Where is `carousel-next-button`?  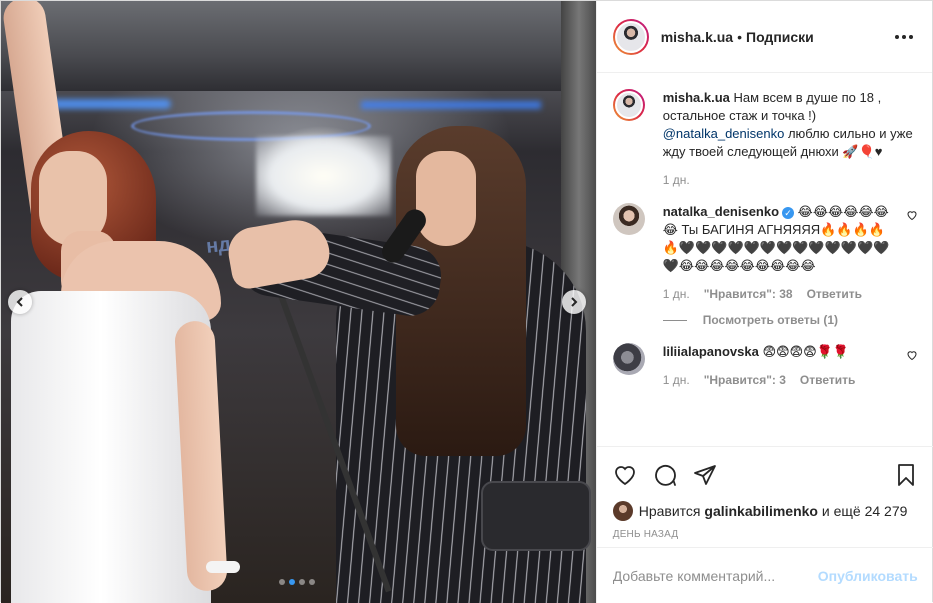 carousel-next-button is located at coordinates (574, 302).